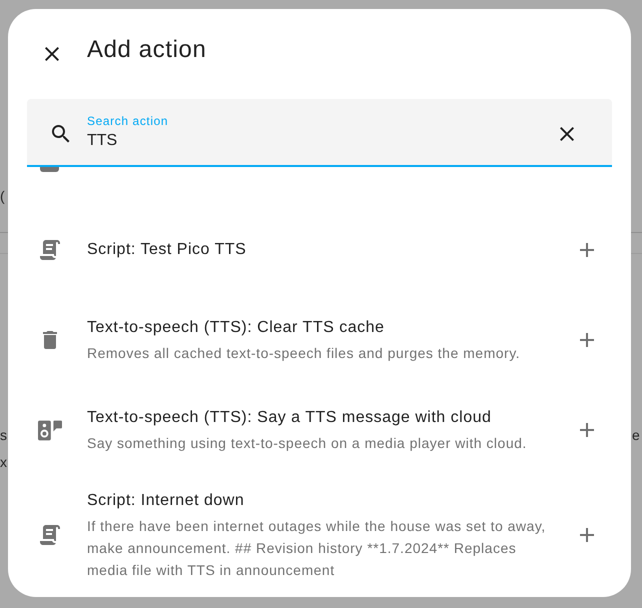 Image resolution: width=642 pixels, height=608 pixels. Describe the element at coordinates (49, 169) in the screenshot. I see `partial-list-icon` at that location.